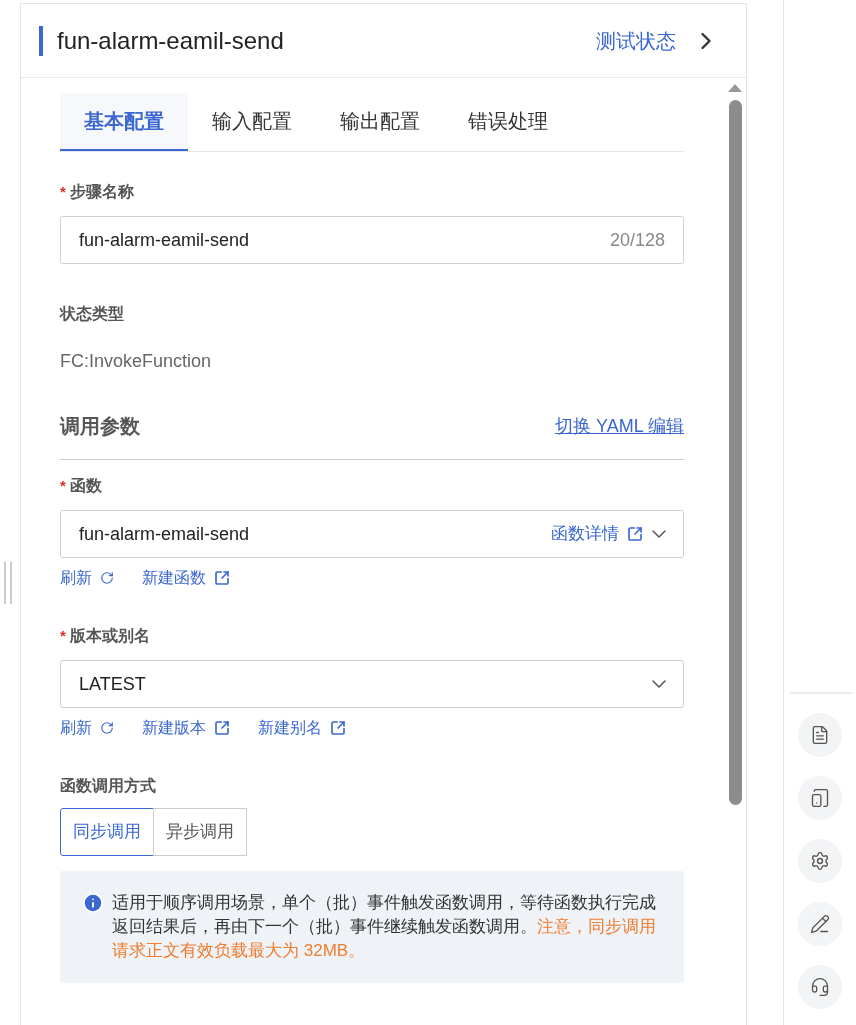  Describe the element at coordinates (186, 578) in the screenshot. I see `action-link: 新建函数` at that location.